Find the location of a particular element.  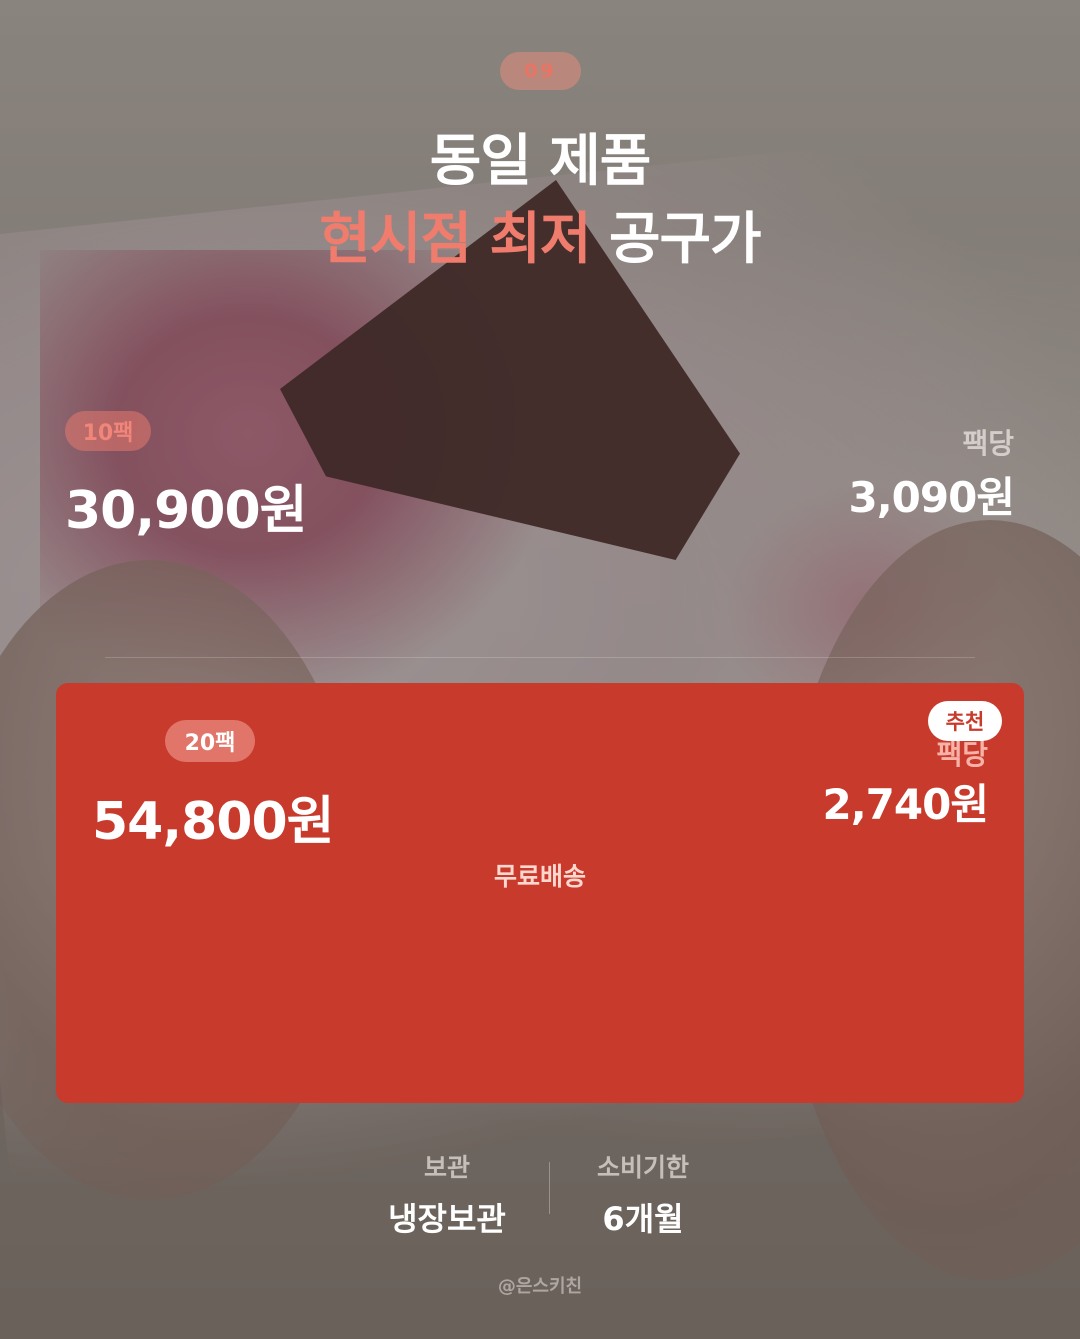

free-shipping-label: 무료배송 is located at coordinates (539, 876).